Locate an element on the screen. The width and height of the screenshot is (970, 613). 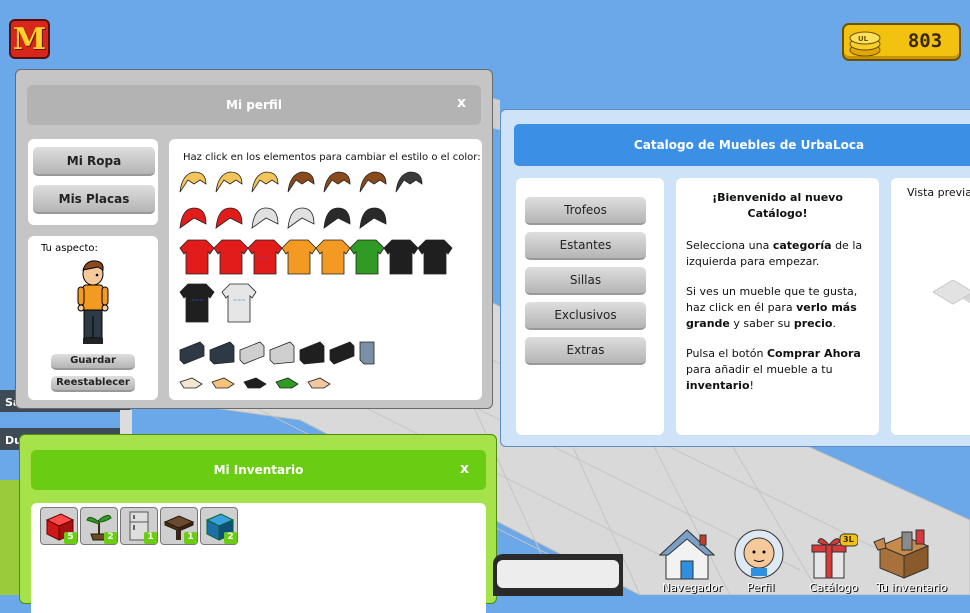
dock-catalog-label: Catálogo is located at coordinates (833, 587).